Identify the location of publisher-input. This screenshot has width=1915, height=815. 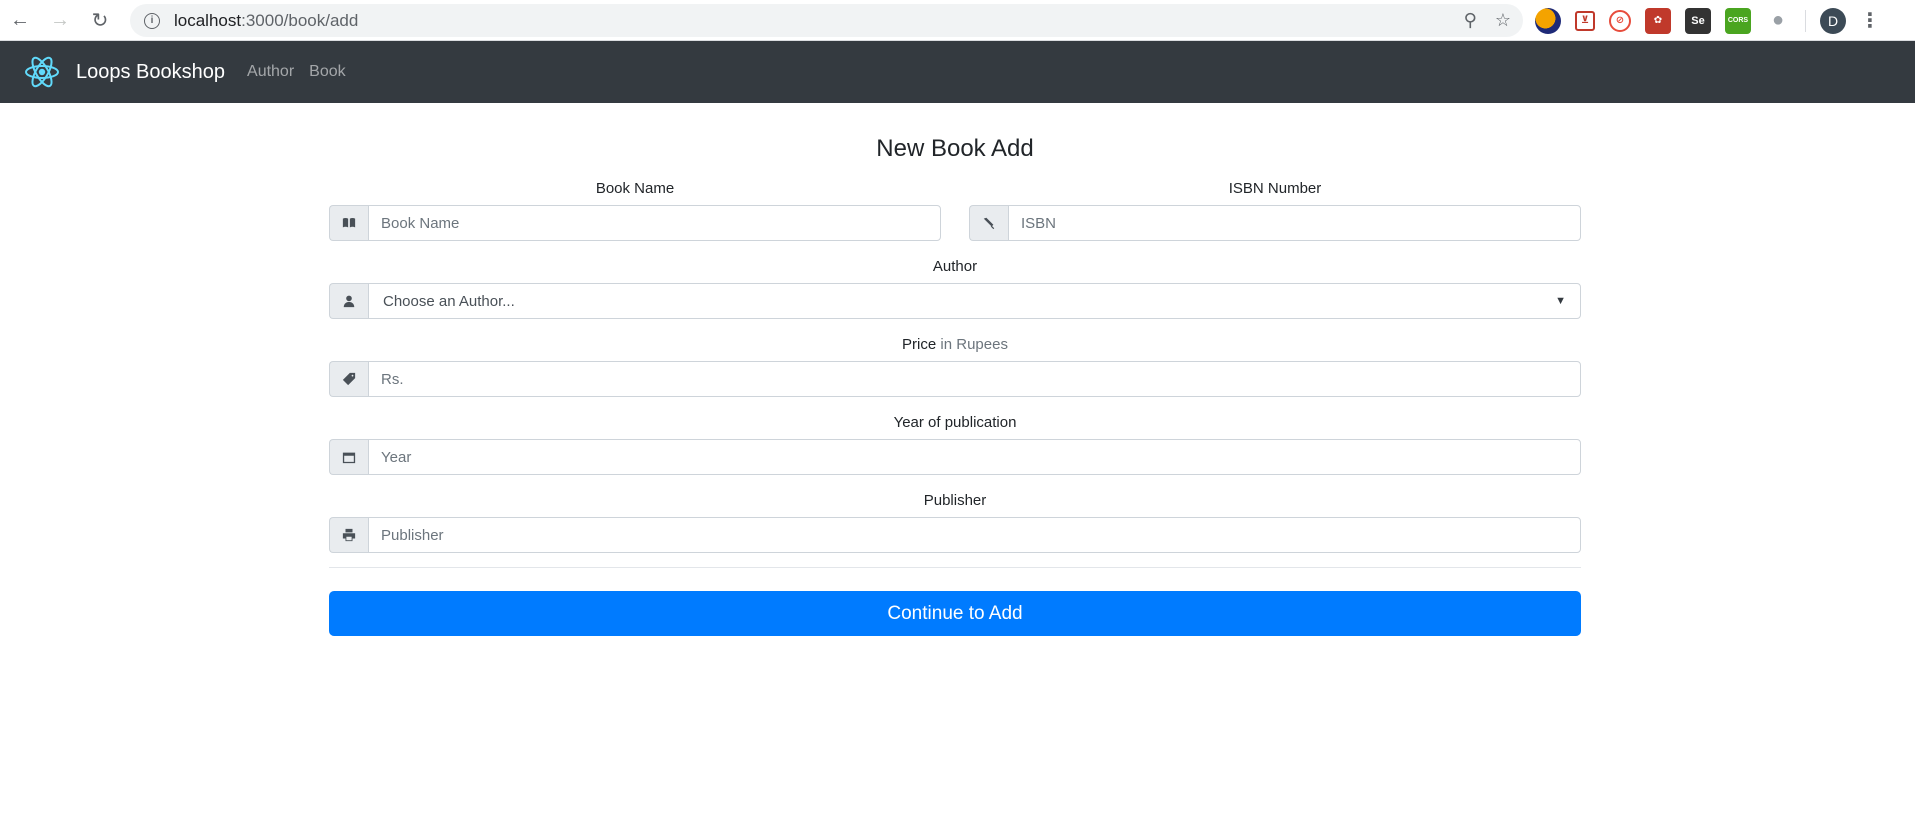
(974, 535).